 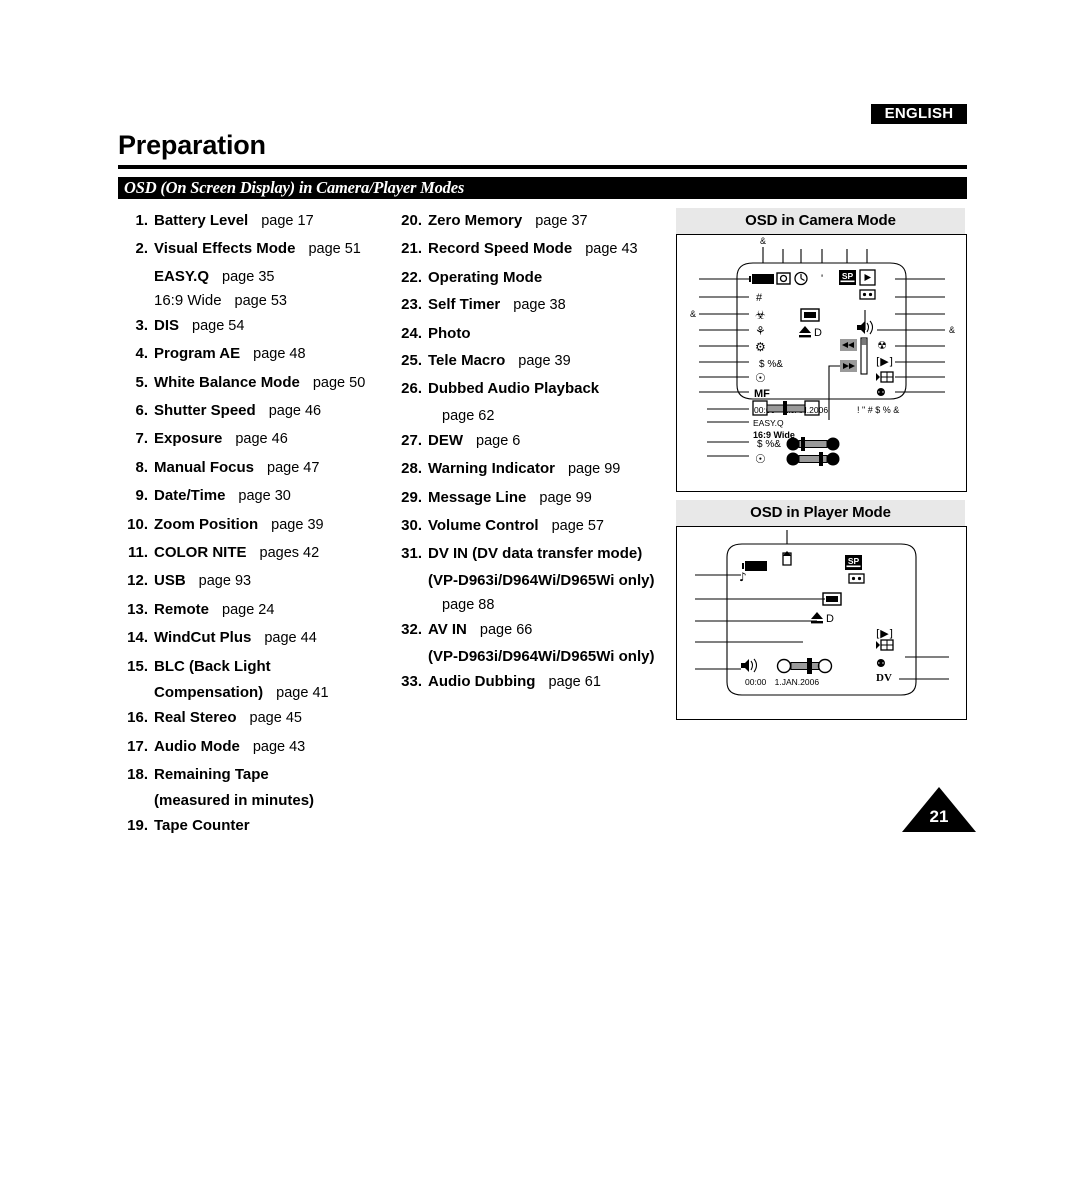 What do you see at coordinates (202, 826) in the screenshot?
I see `list-item-label: Tape Counter` at bounding box center [202, 826].